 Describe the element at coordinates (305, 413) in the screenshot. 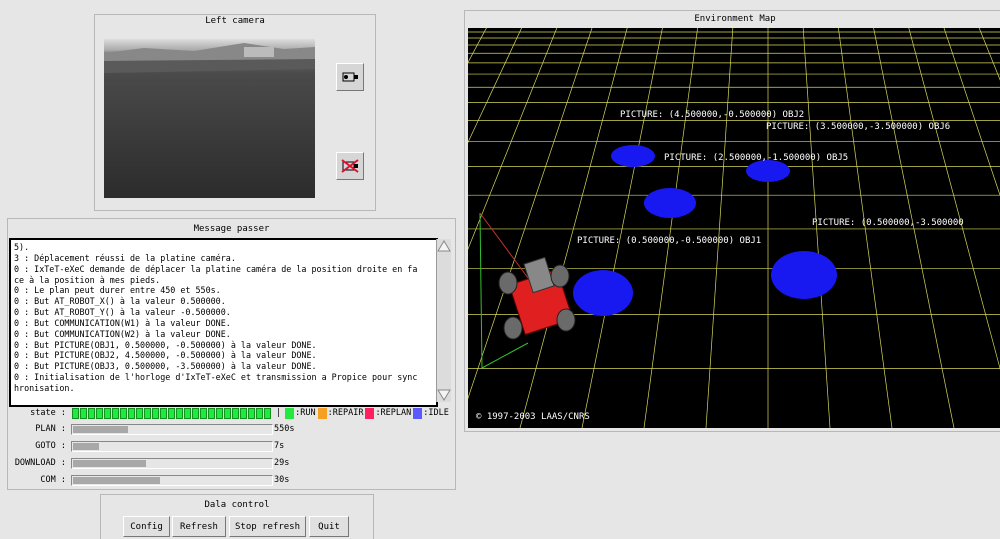

I see `legend-label: :RUN` at that location.